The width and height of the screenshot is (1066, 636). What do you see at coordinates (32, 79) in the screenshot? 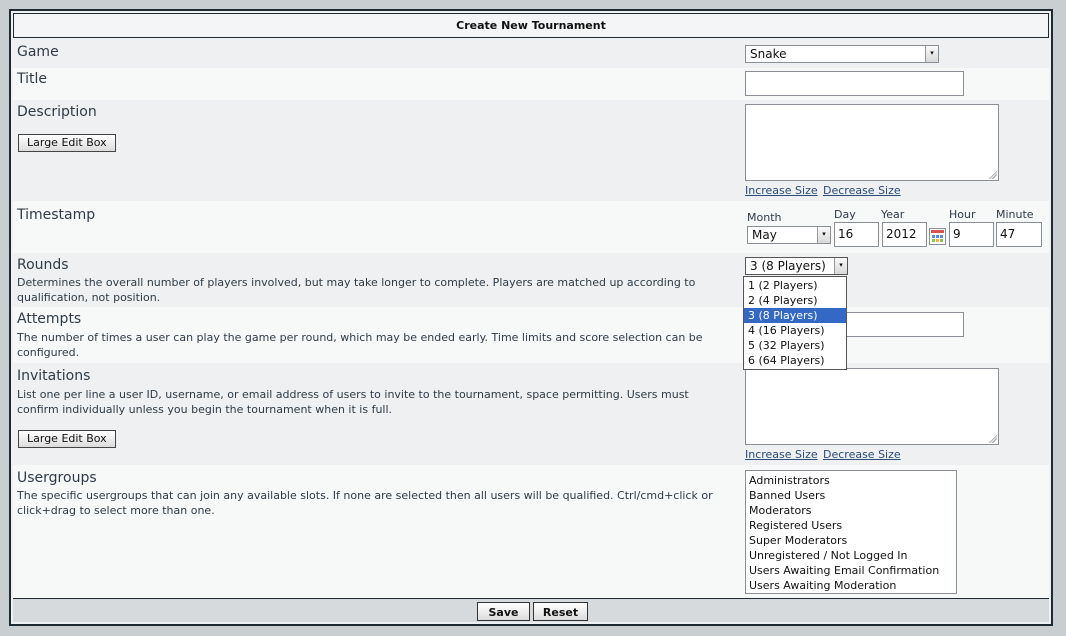
I see `title-label: Title` at bounding box center [32, 79].